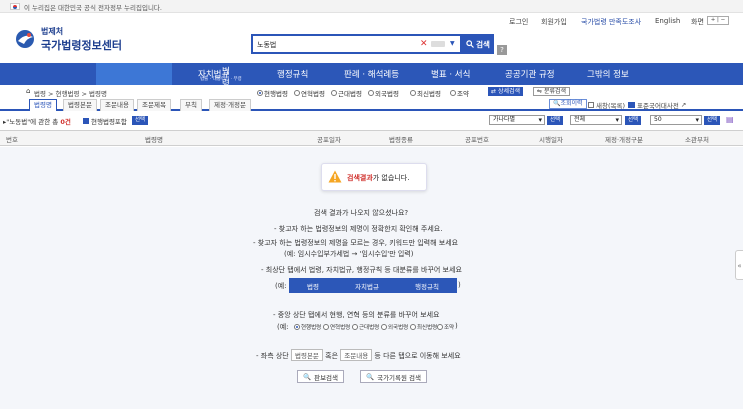 The height and width of the screenshot is (416, 743). Describe the element at coordinates (394, 376) in the screenshot. I see `national-archives-search-button: 🔍 국가기록원 검색` at that location.